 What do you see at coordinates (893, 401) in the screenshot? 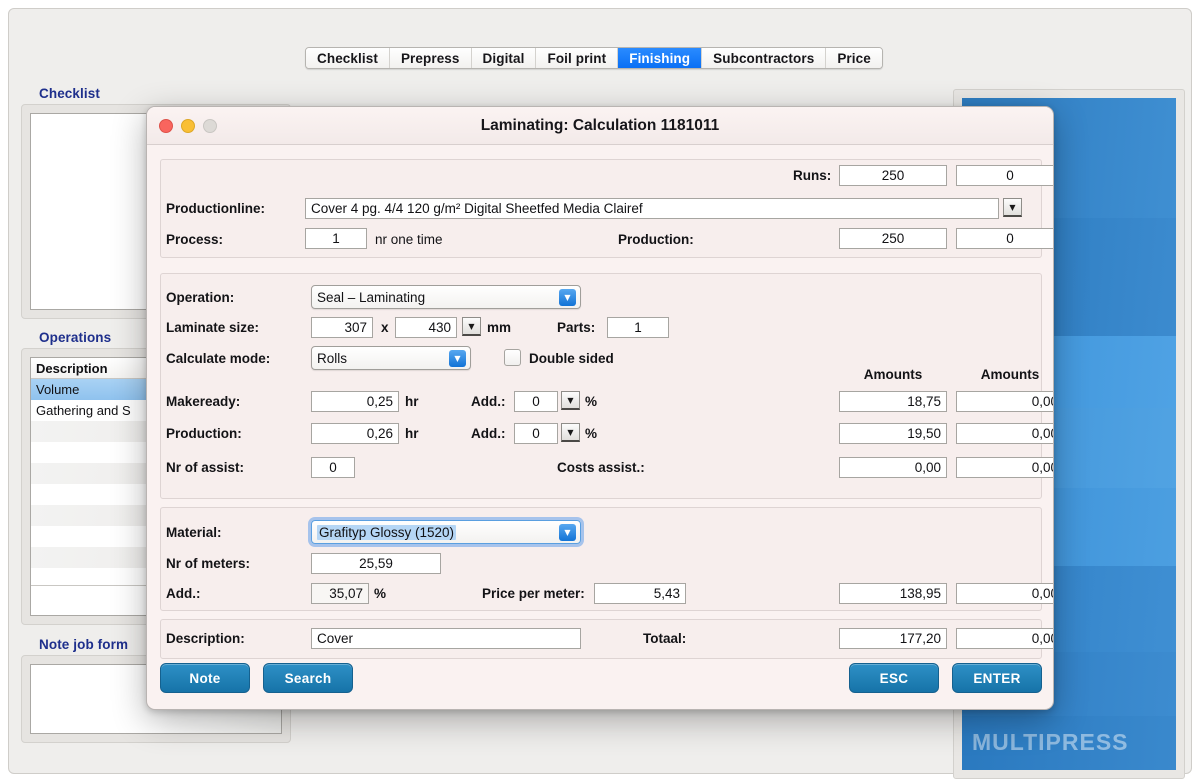
I see `makeready-amount-1: 18,75` at bounding box center [893, 401].